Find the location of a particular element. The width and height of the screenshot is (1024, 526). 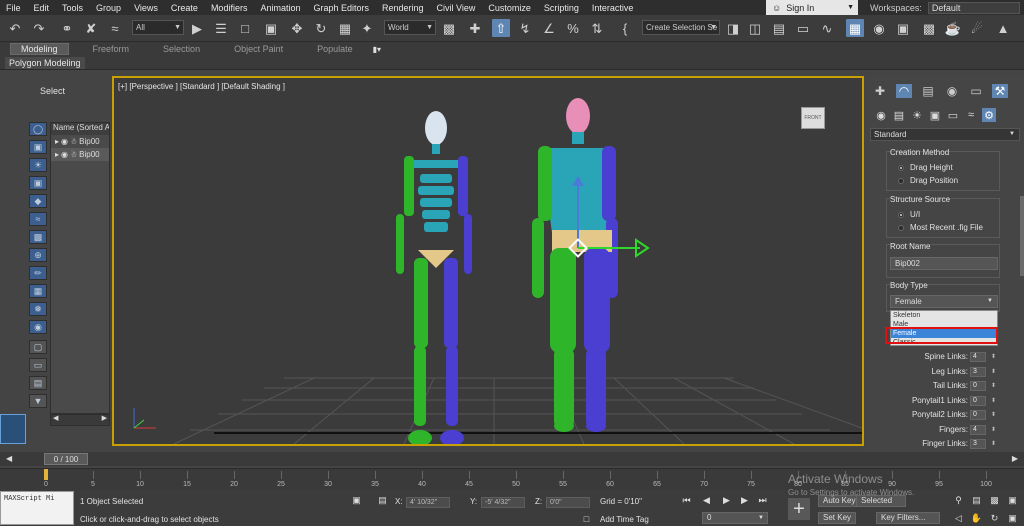

display-helpers-icon: ◆ is located at coordinates (38, 201).